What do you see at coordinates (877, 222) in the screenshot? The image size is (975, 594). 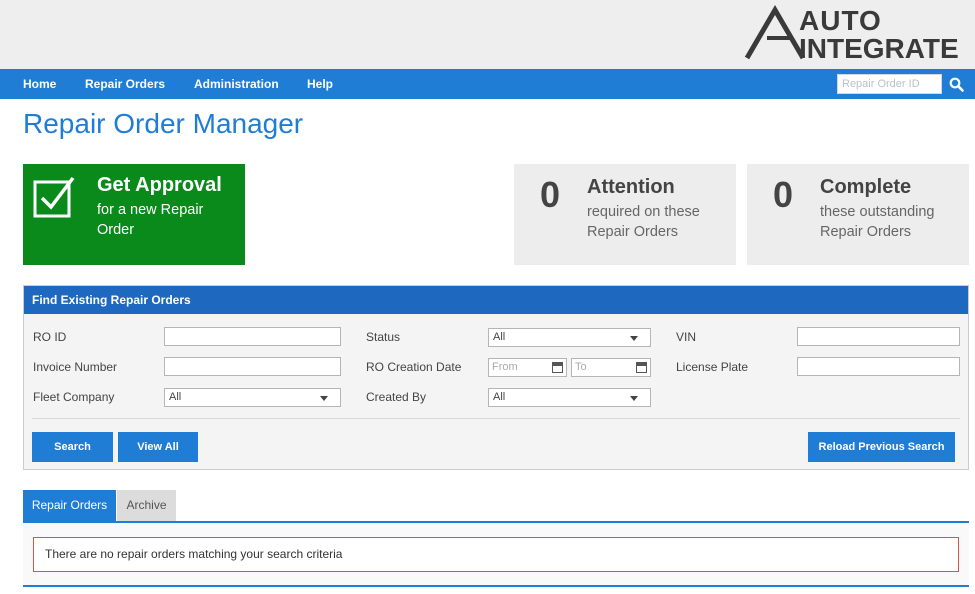 I see `complete-subtitle: these outstanding Repair Orders` at bounding box center [877, 222].